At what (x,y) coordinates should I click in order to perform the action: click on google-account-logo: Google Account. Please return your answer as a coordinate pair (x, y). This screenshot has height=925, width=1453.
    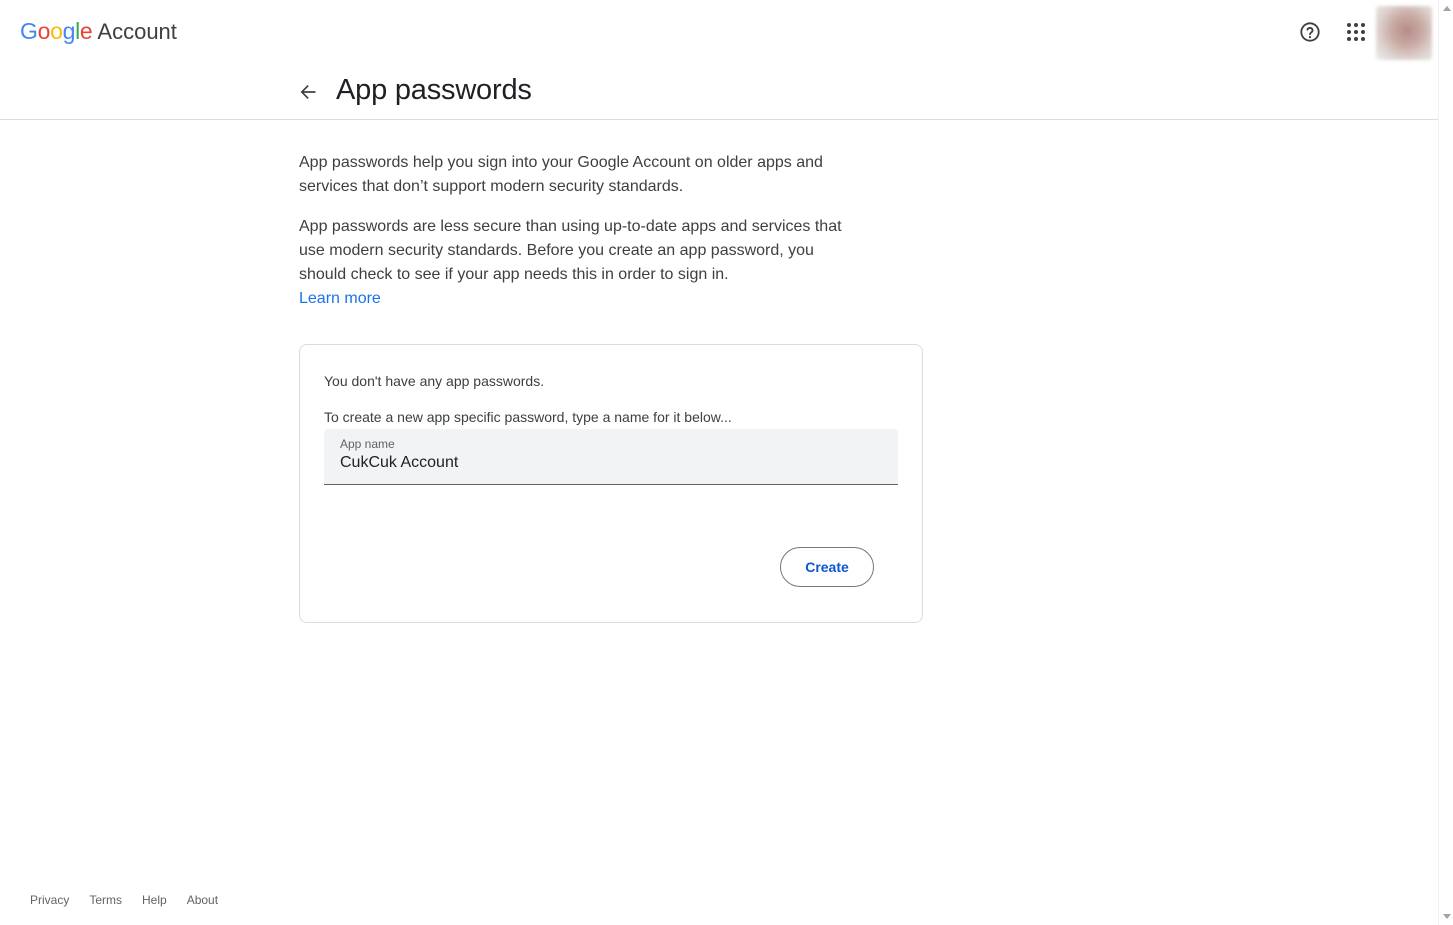
    Looking at the image, I should click on (98, 33).